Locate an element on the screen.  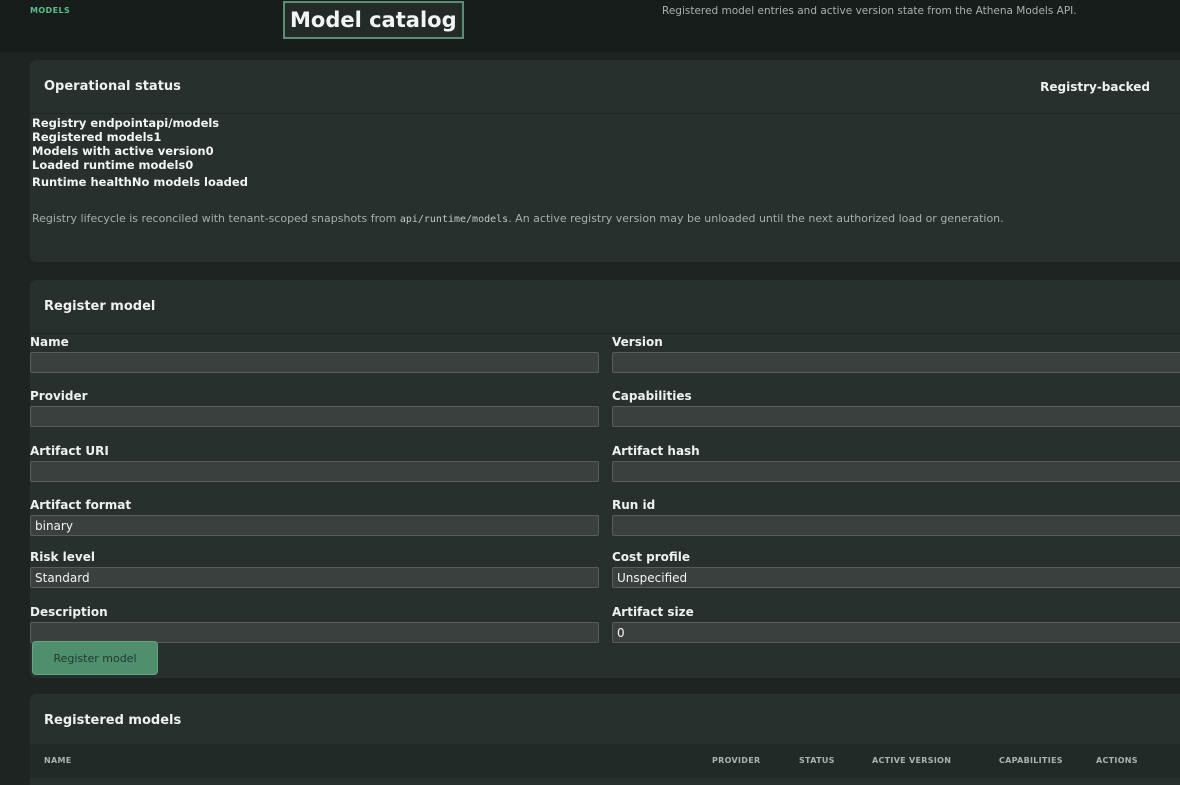
artifact-size-field: Artifact size is located at coordinates (896, 622).